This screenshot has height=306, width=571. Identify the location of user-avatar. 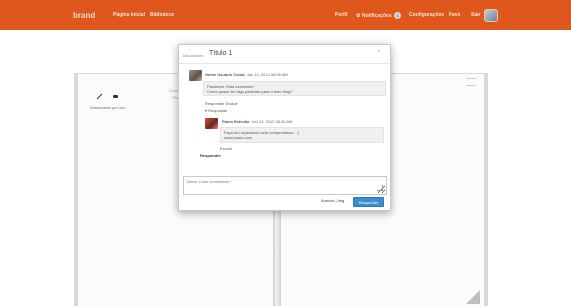
(491, 15).